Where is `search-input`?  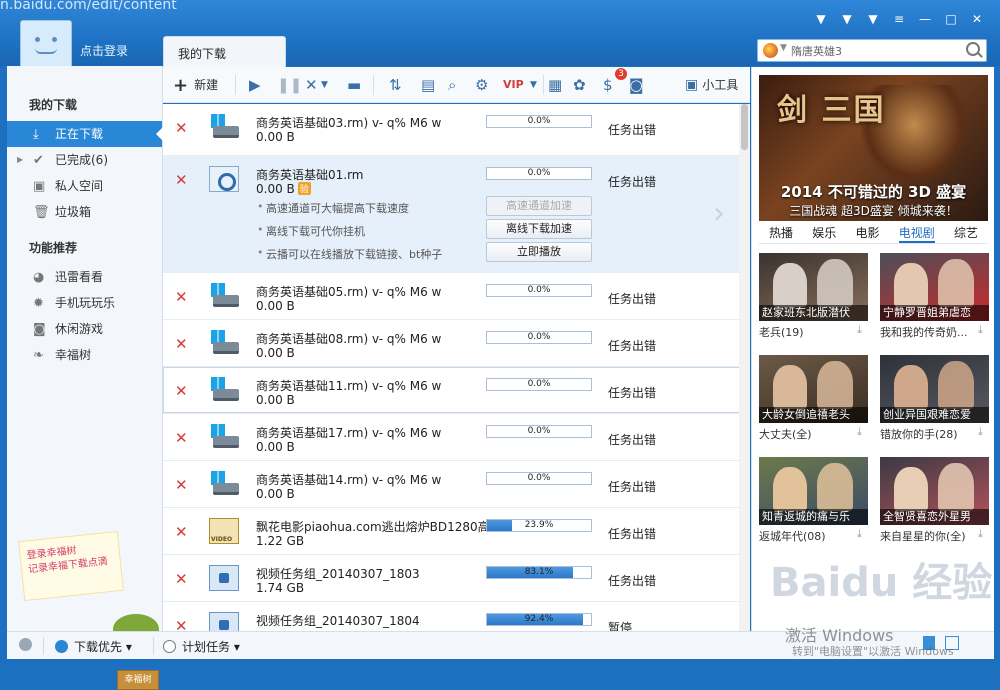
search-input is located at coordinates (876, 50).